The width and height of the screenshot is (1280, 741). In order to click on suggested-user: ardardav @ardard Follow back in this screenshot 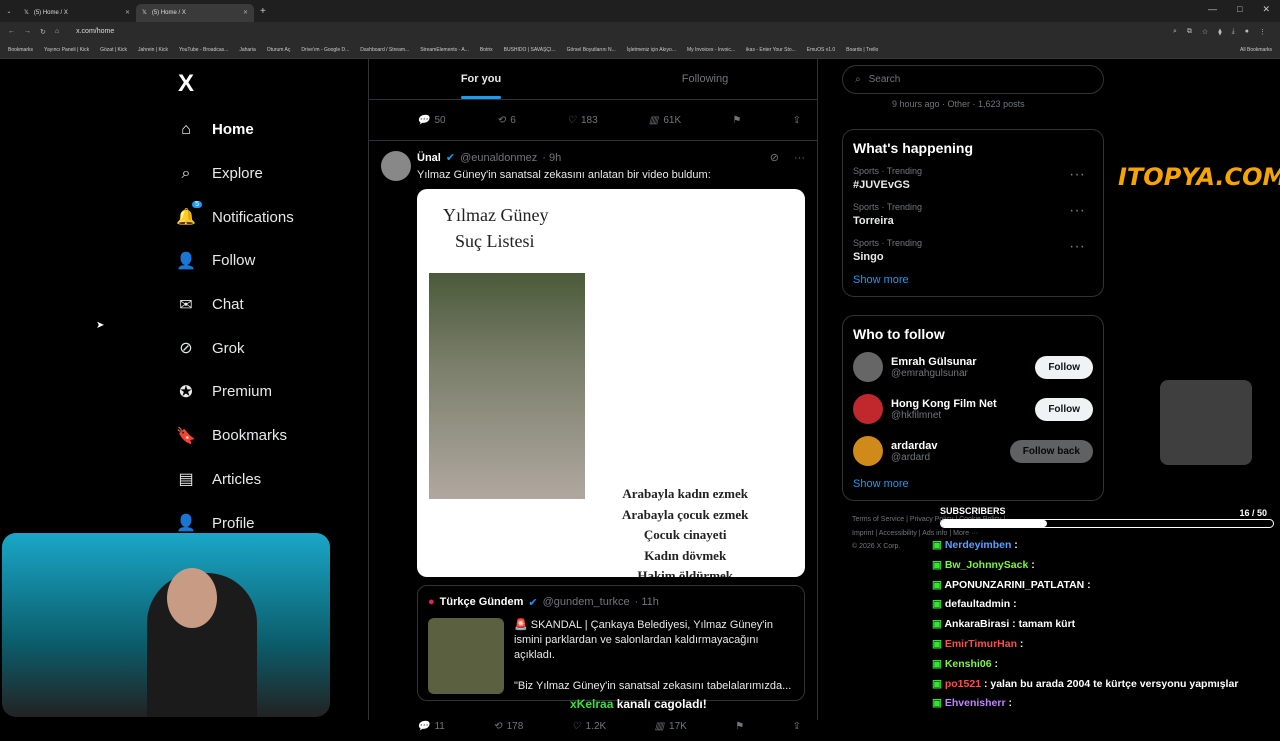, I will do `click(973, 451)`.